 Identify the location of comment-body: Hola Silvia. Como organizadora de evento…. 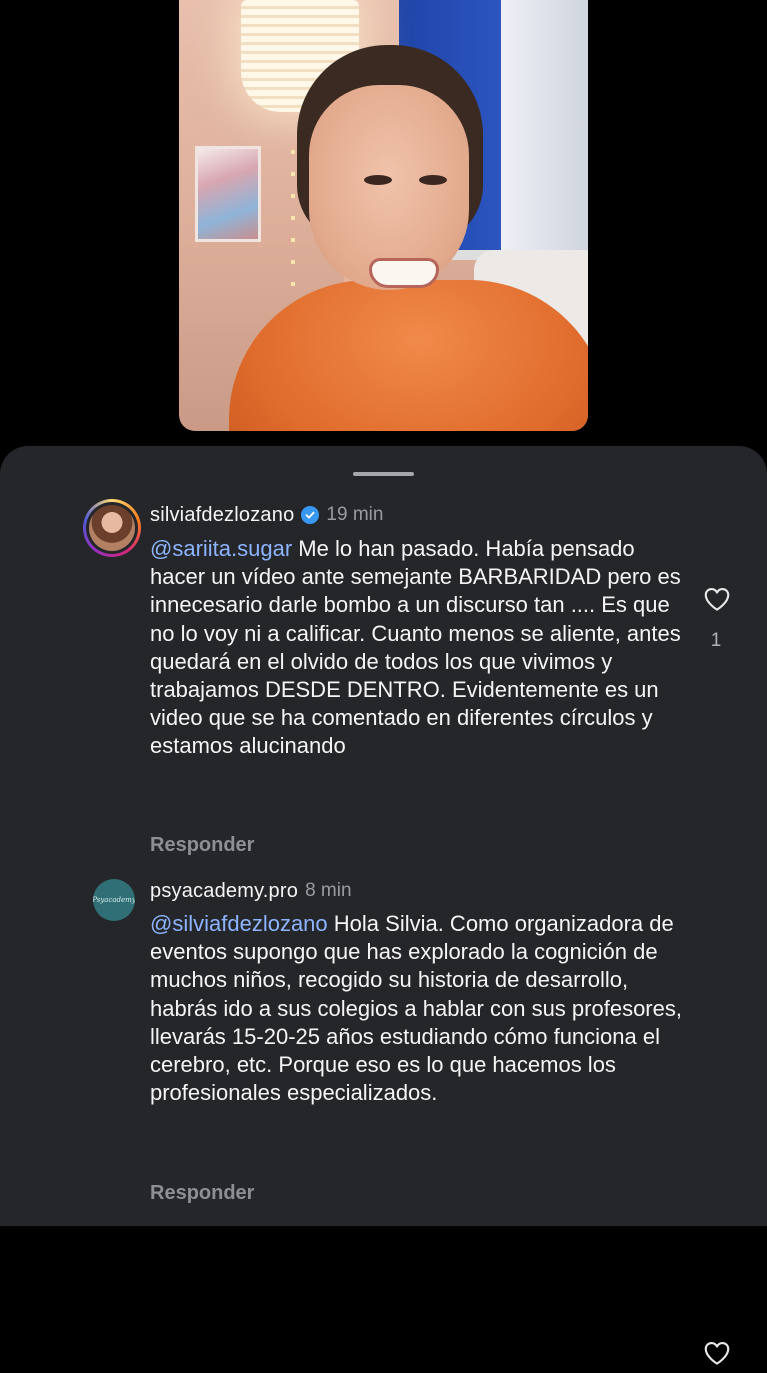
(416, 1008).